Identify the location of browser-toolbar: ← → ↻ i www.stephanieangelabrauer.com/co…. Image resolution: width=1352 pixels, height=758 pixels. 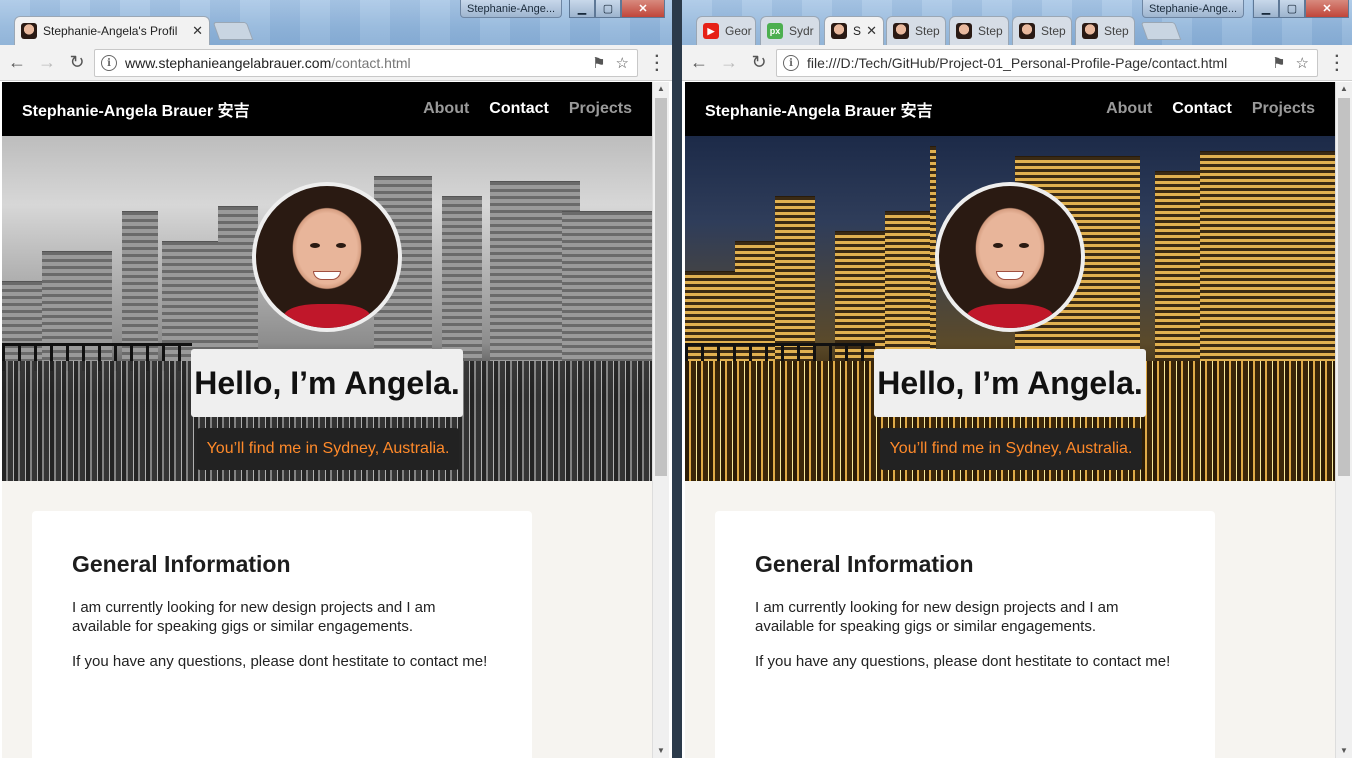
(336, 63).